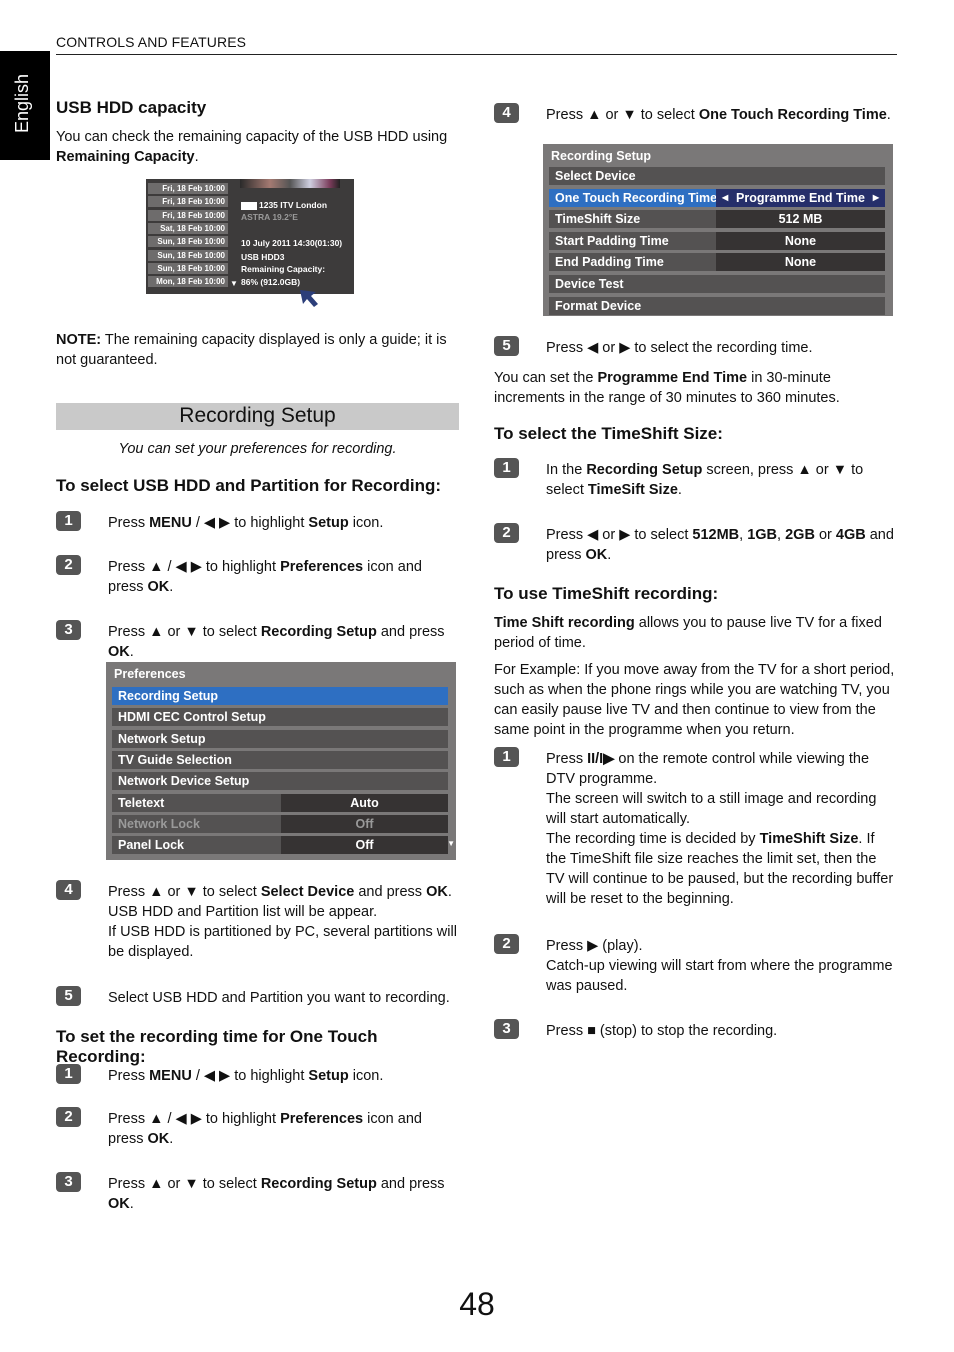  What do you see at coordinates (717, 262) in the screenshot?
I see `menu-item-end-padding-time: End Padding Time None` at bounding box center [717, 262].